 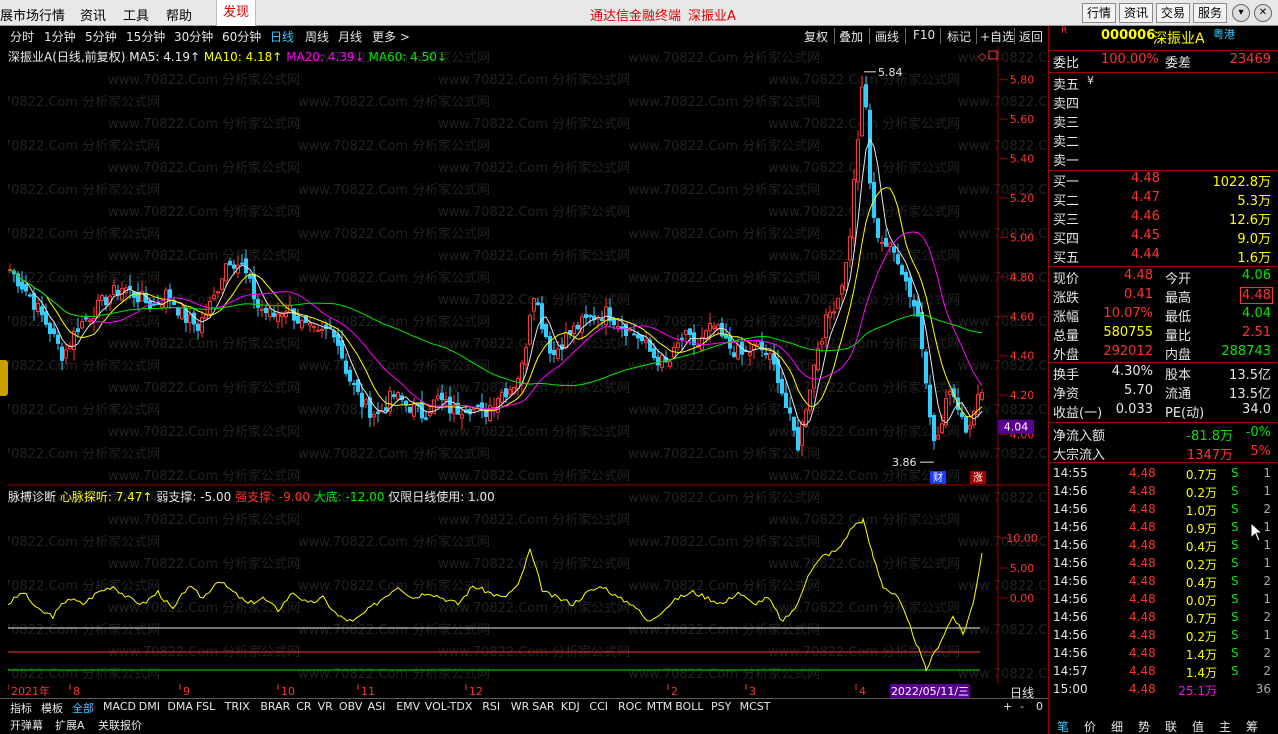 I want to click on bid-row: 买一 4.48 1022.8万, so click(x=1163, y=180).